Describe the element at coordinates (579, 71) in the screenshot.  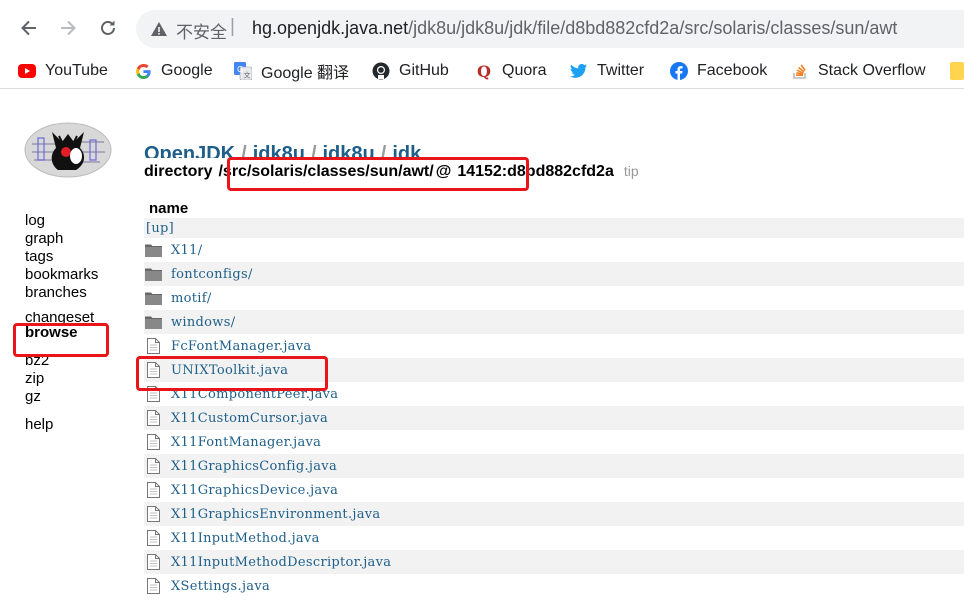
I see `twitter-icon` at that location.